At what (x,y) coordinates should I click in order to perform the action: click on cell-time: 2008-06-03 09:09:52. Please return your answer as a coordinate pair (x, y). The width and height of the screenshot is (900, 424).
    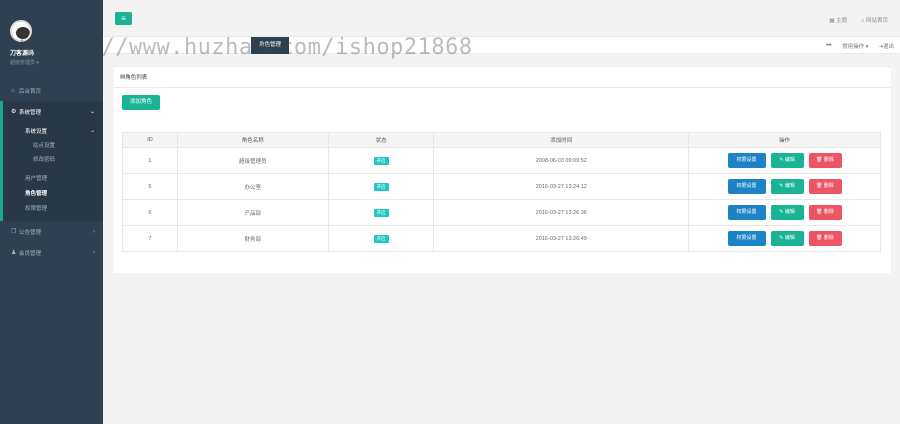
    Looking at the image, I should click on (561, 160).